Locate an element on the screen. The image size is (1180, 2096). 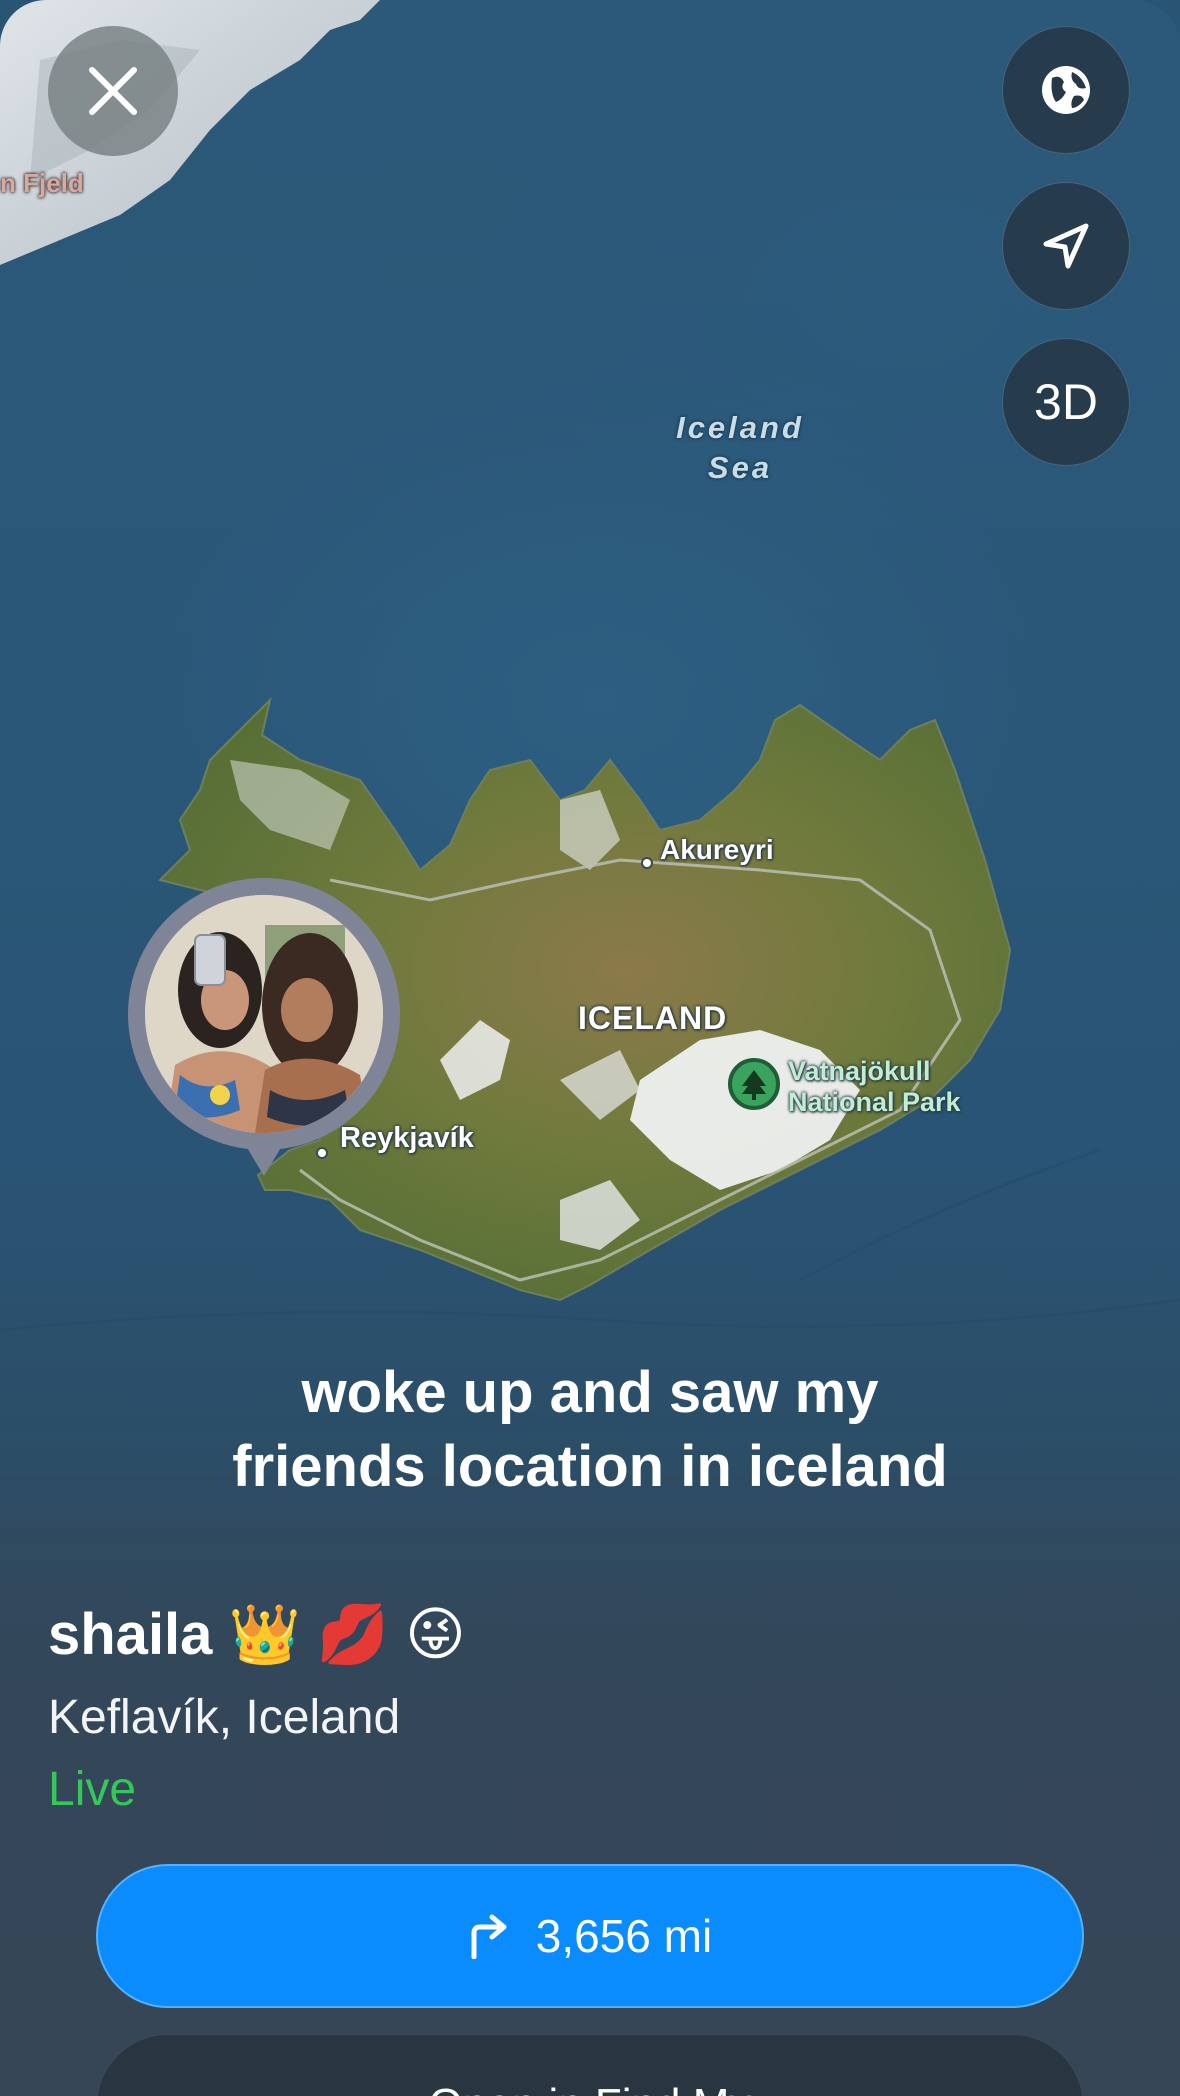
three-d-label: 3D is located at coordinates (1066, 402).